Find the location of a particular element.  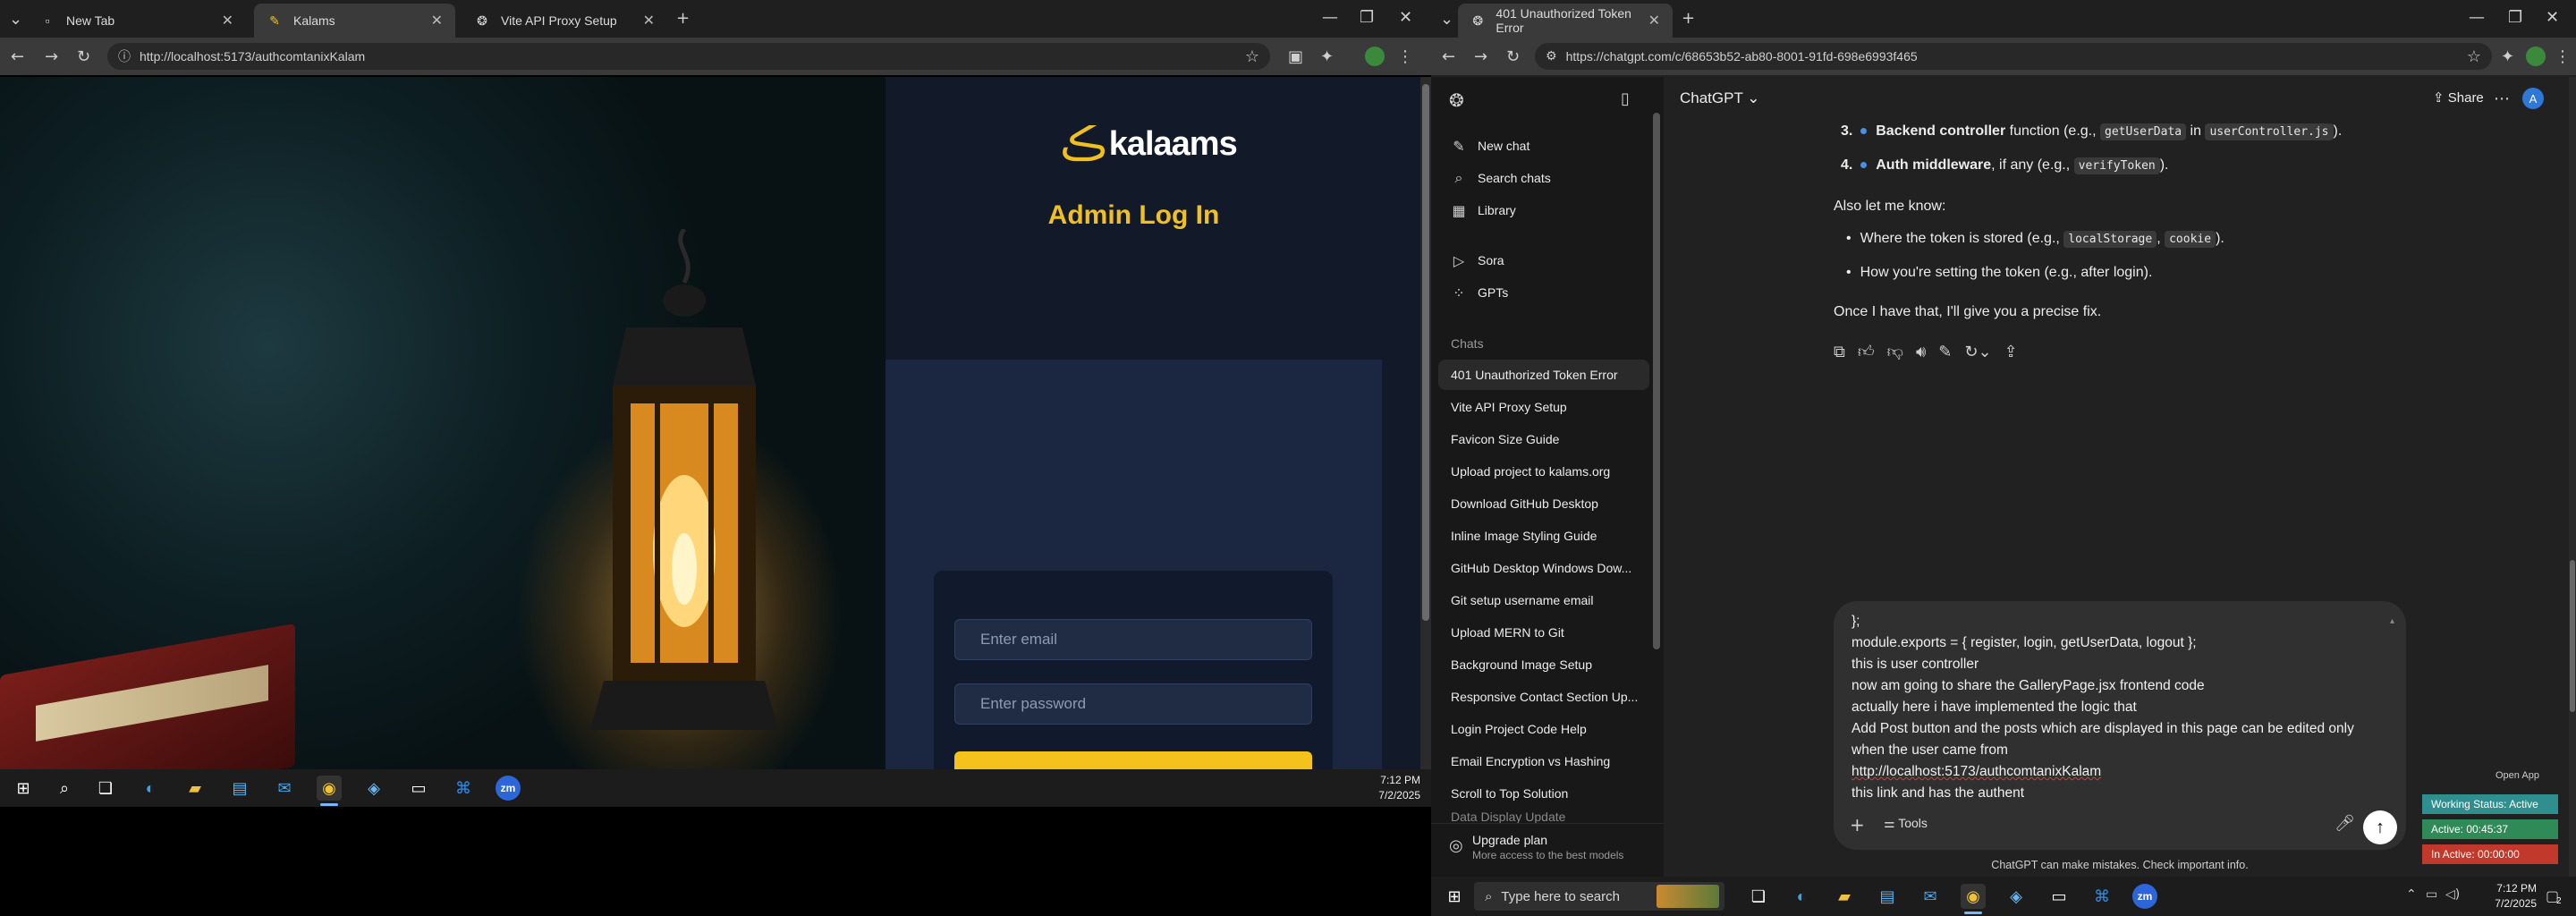

chat-item: Favicon Size Guide is located at coordinates (1543, 439).